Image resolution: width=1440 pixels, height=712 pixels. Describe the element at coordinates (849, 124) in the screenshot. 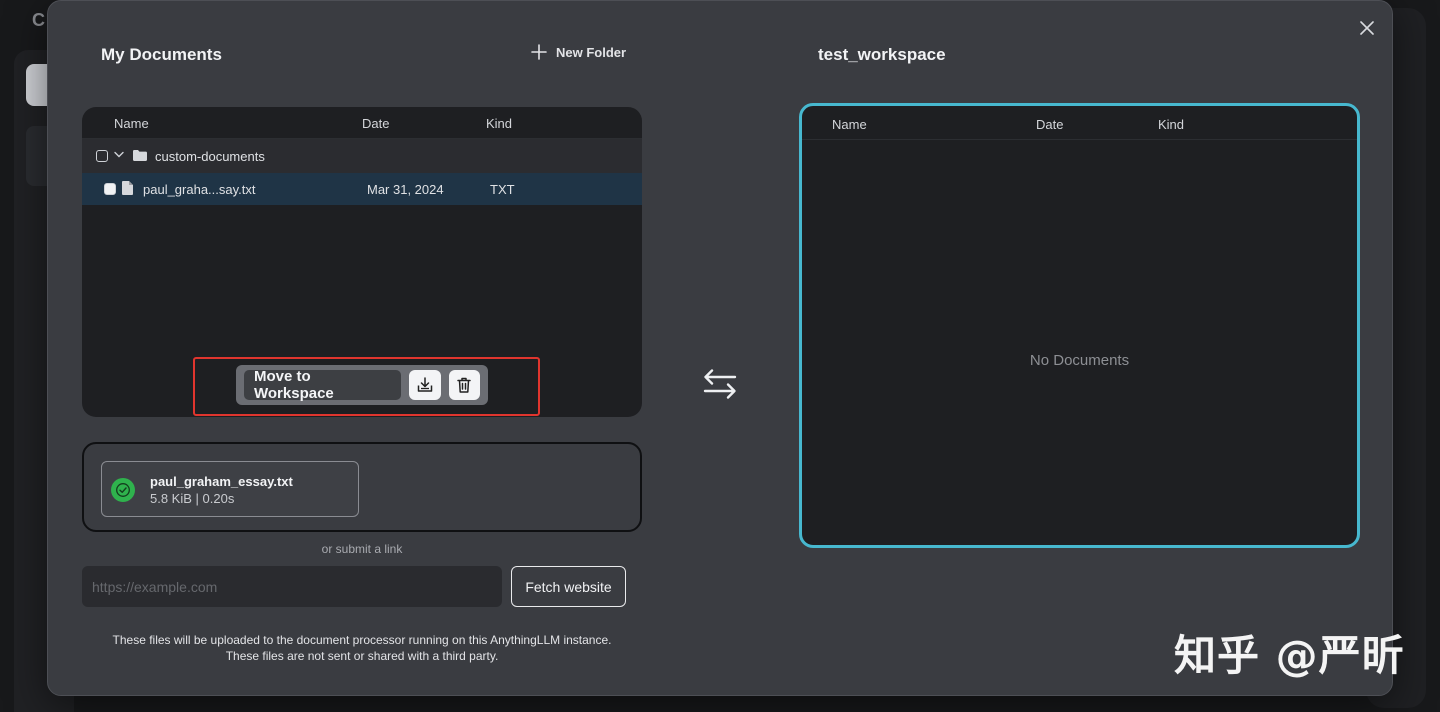

I see `workspace-column-name: Name` at that location.